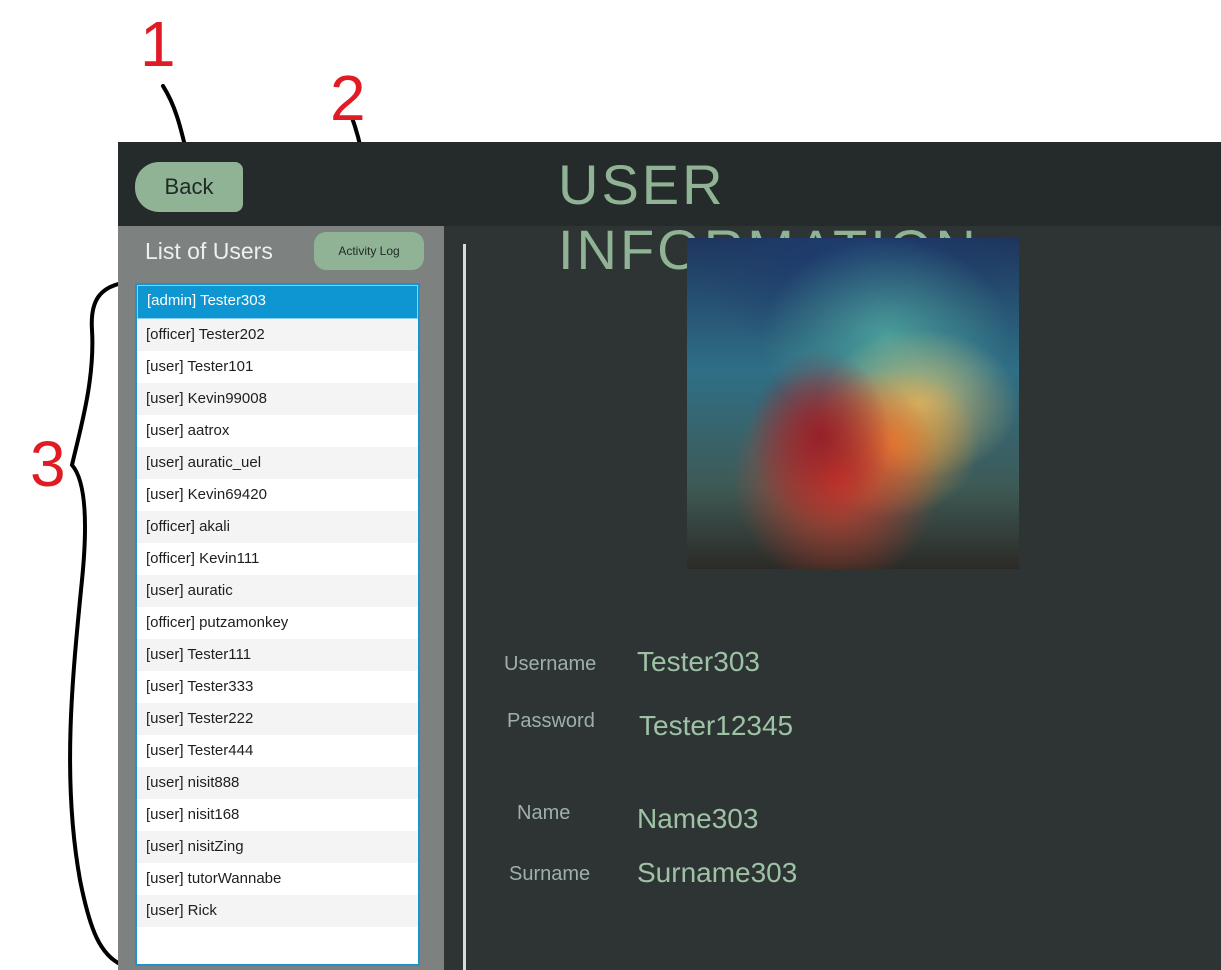 This screenshot has height=970, width=1221. Describe the element at coordinates (277, 399) in the screenshot. I see `list-item: [user] Kevin99008` at that location.